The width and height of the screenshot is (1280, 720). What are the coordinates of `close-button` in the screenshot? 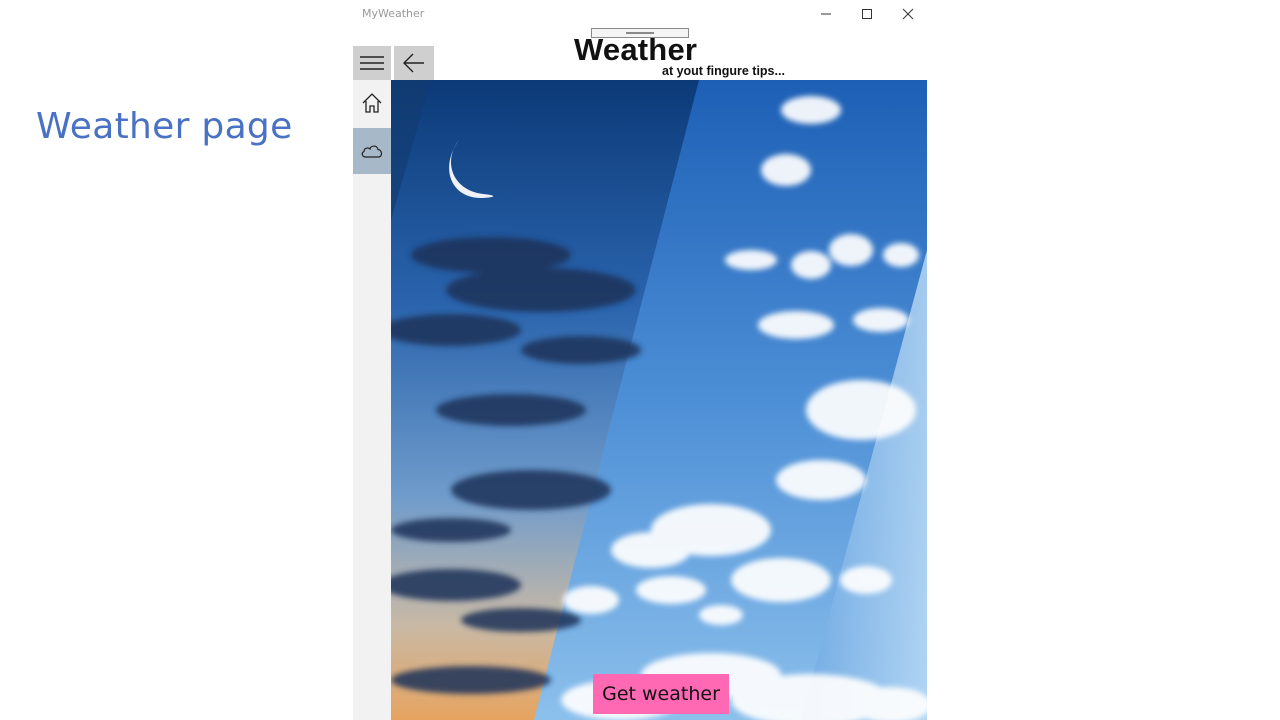 It's located at (907, 14).